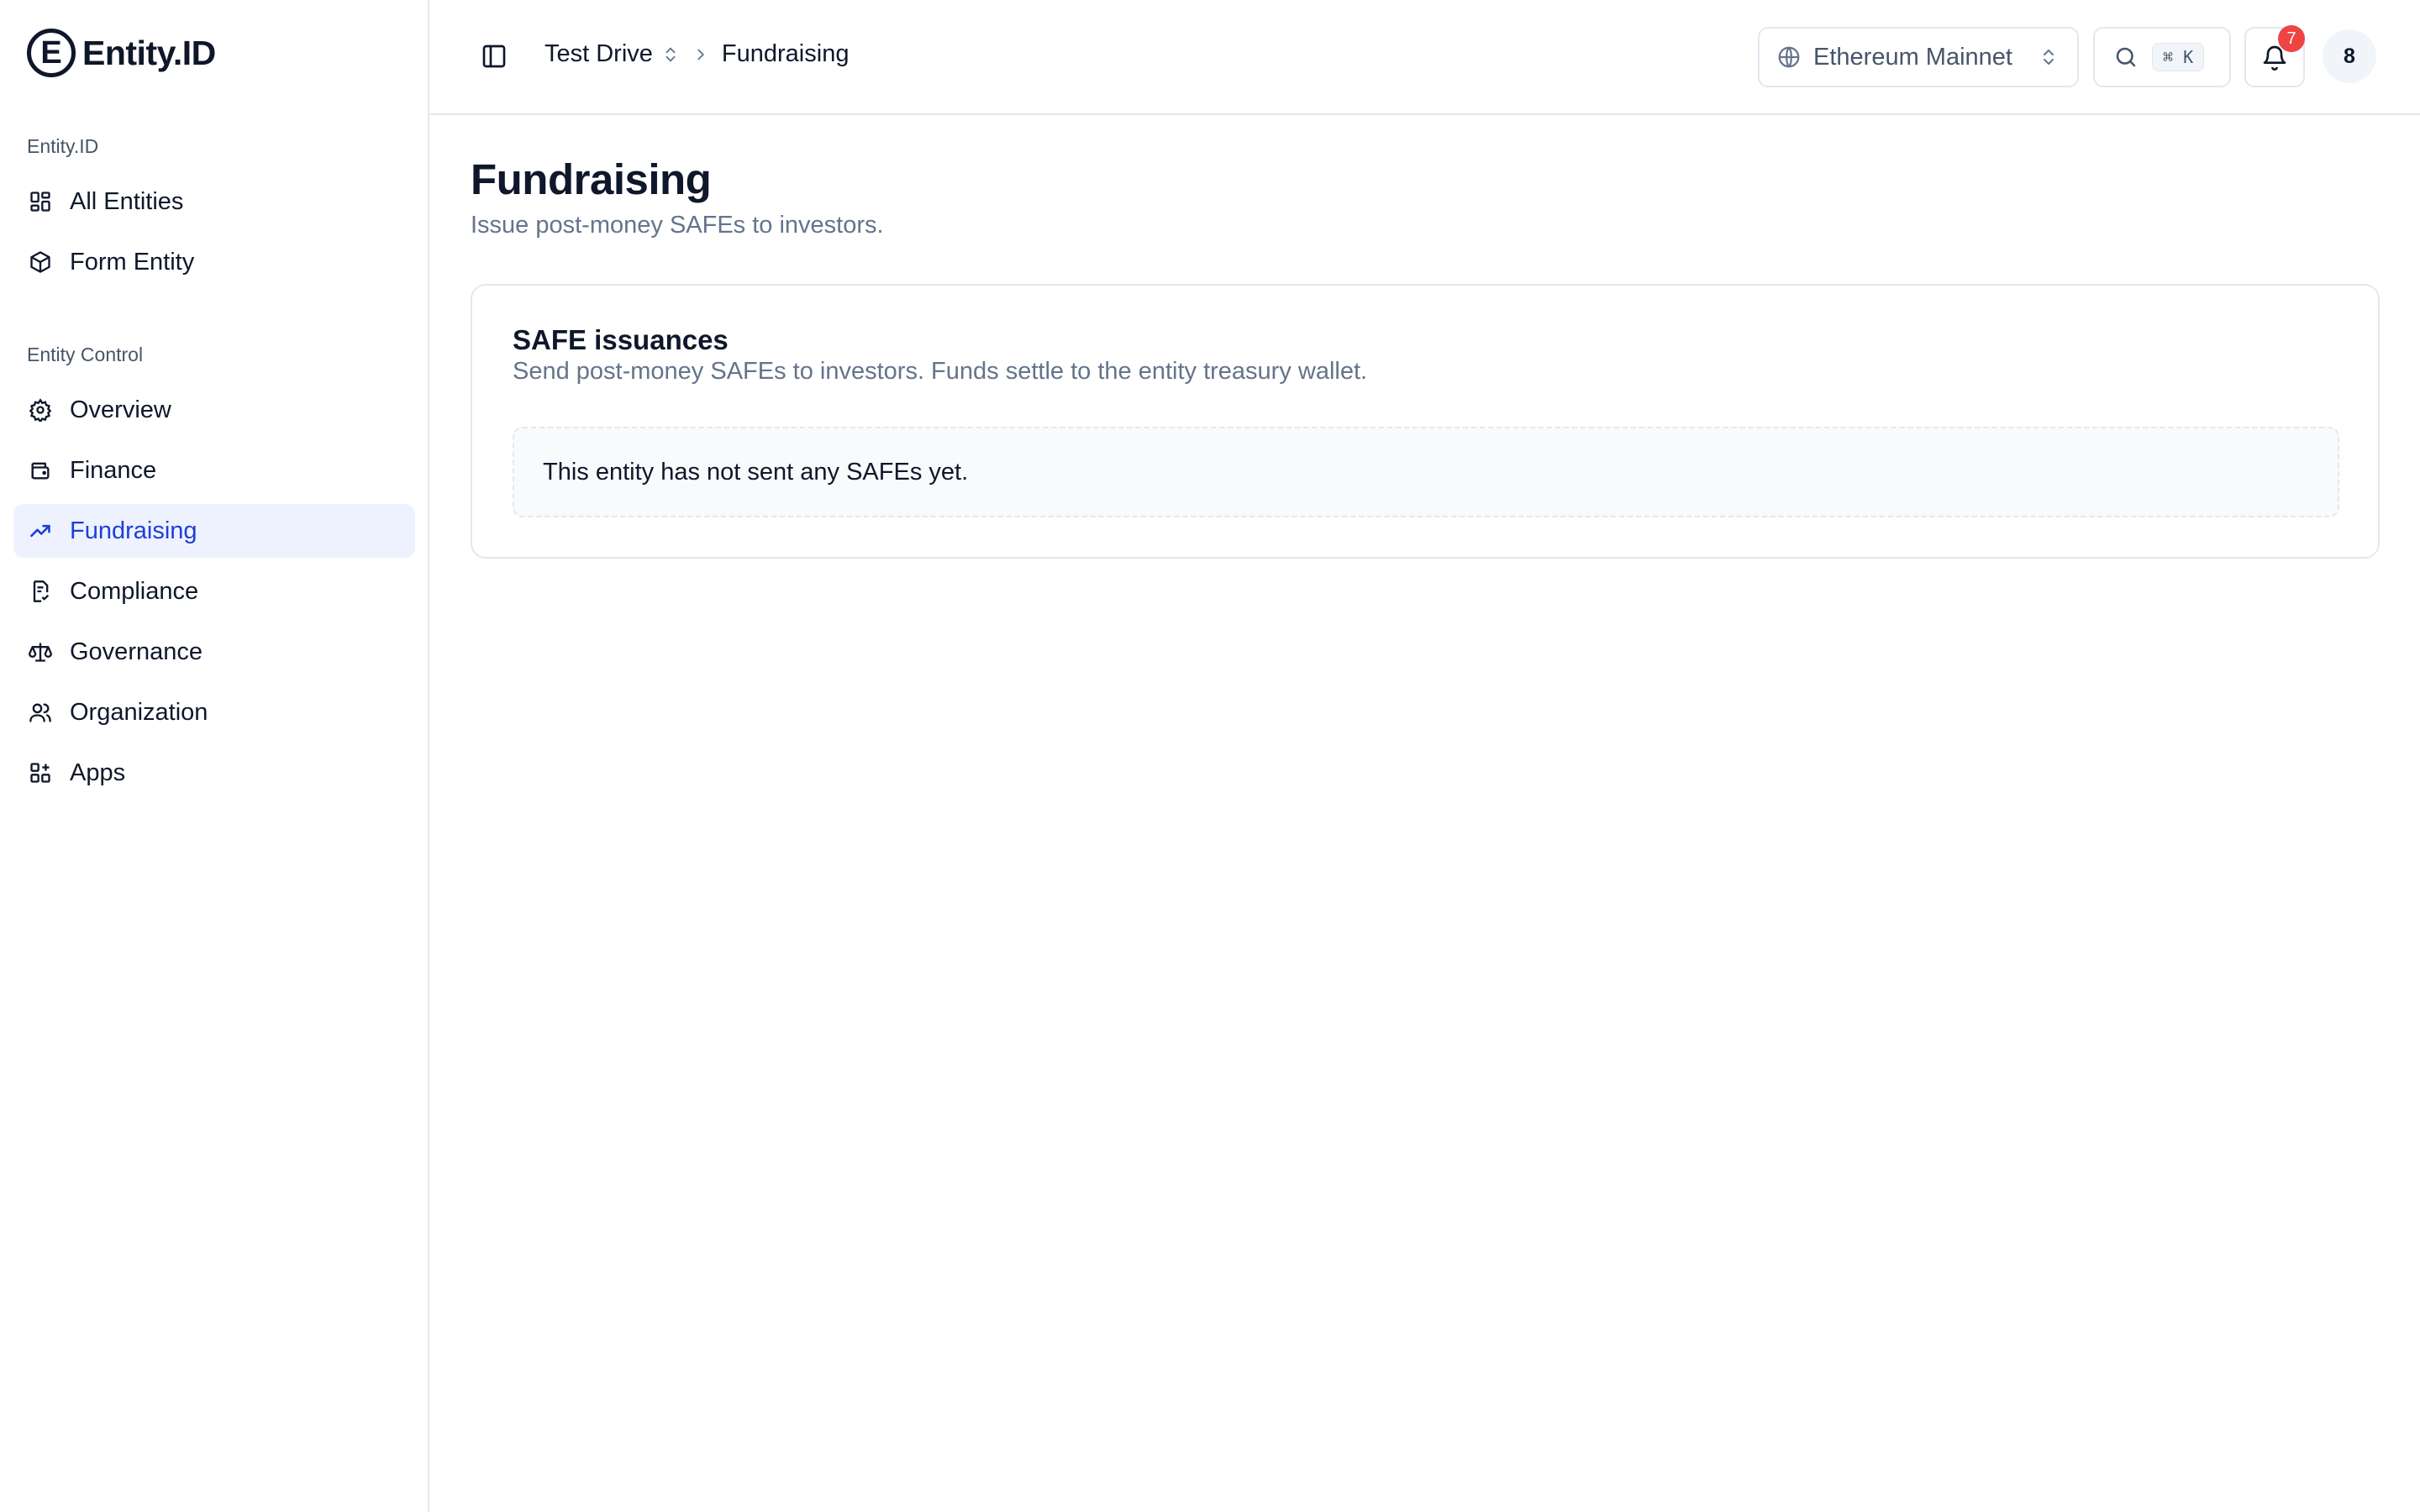 This screenshot has width=2420, height=1512. What do you see at coordinates (677, 225) in the screenshot?
I see `page-subtitle: Issue post-money SAFEs to investors.` at bounding box center [677, 225].